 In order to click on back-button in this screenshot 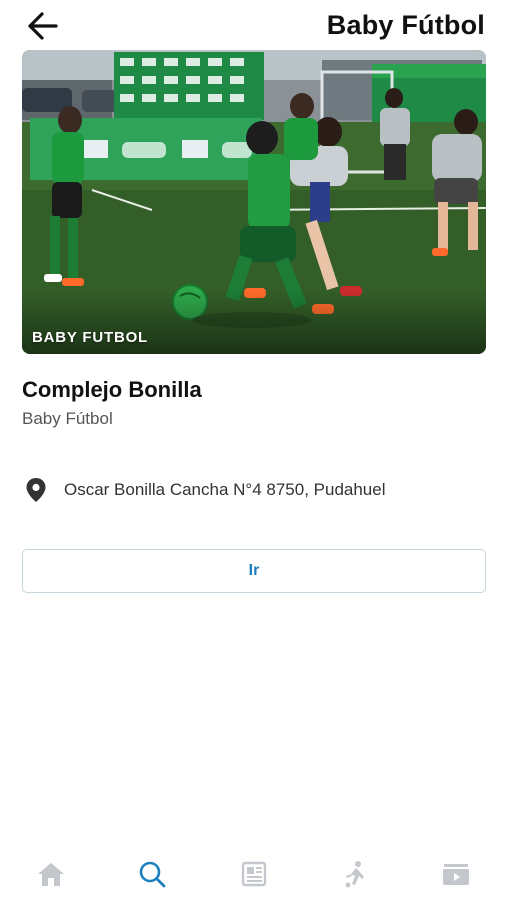, I will do `click(42, 26)`.